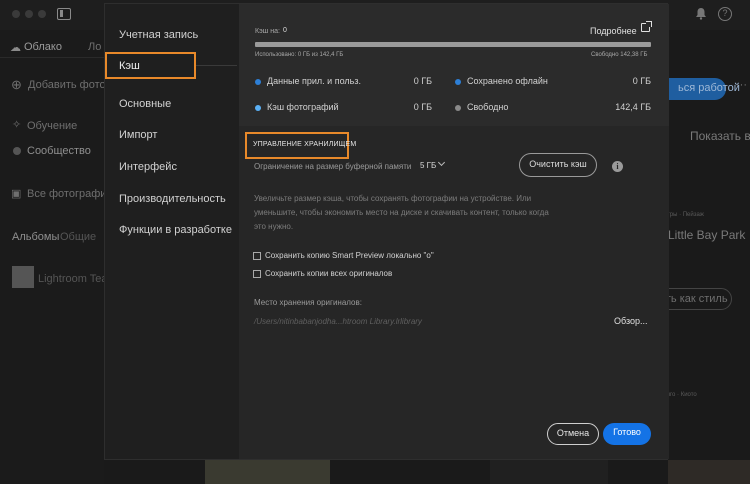 This screenshot has width=750, height=484. Describe the element at coordinates (709, 88) in the screenshot. I see `sync-button-label: ься работой` at that location.